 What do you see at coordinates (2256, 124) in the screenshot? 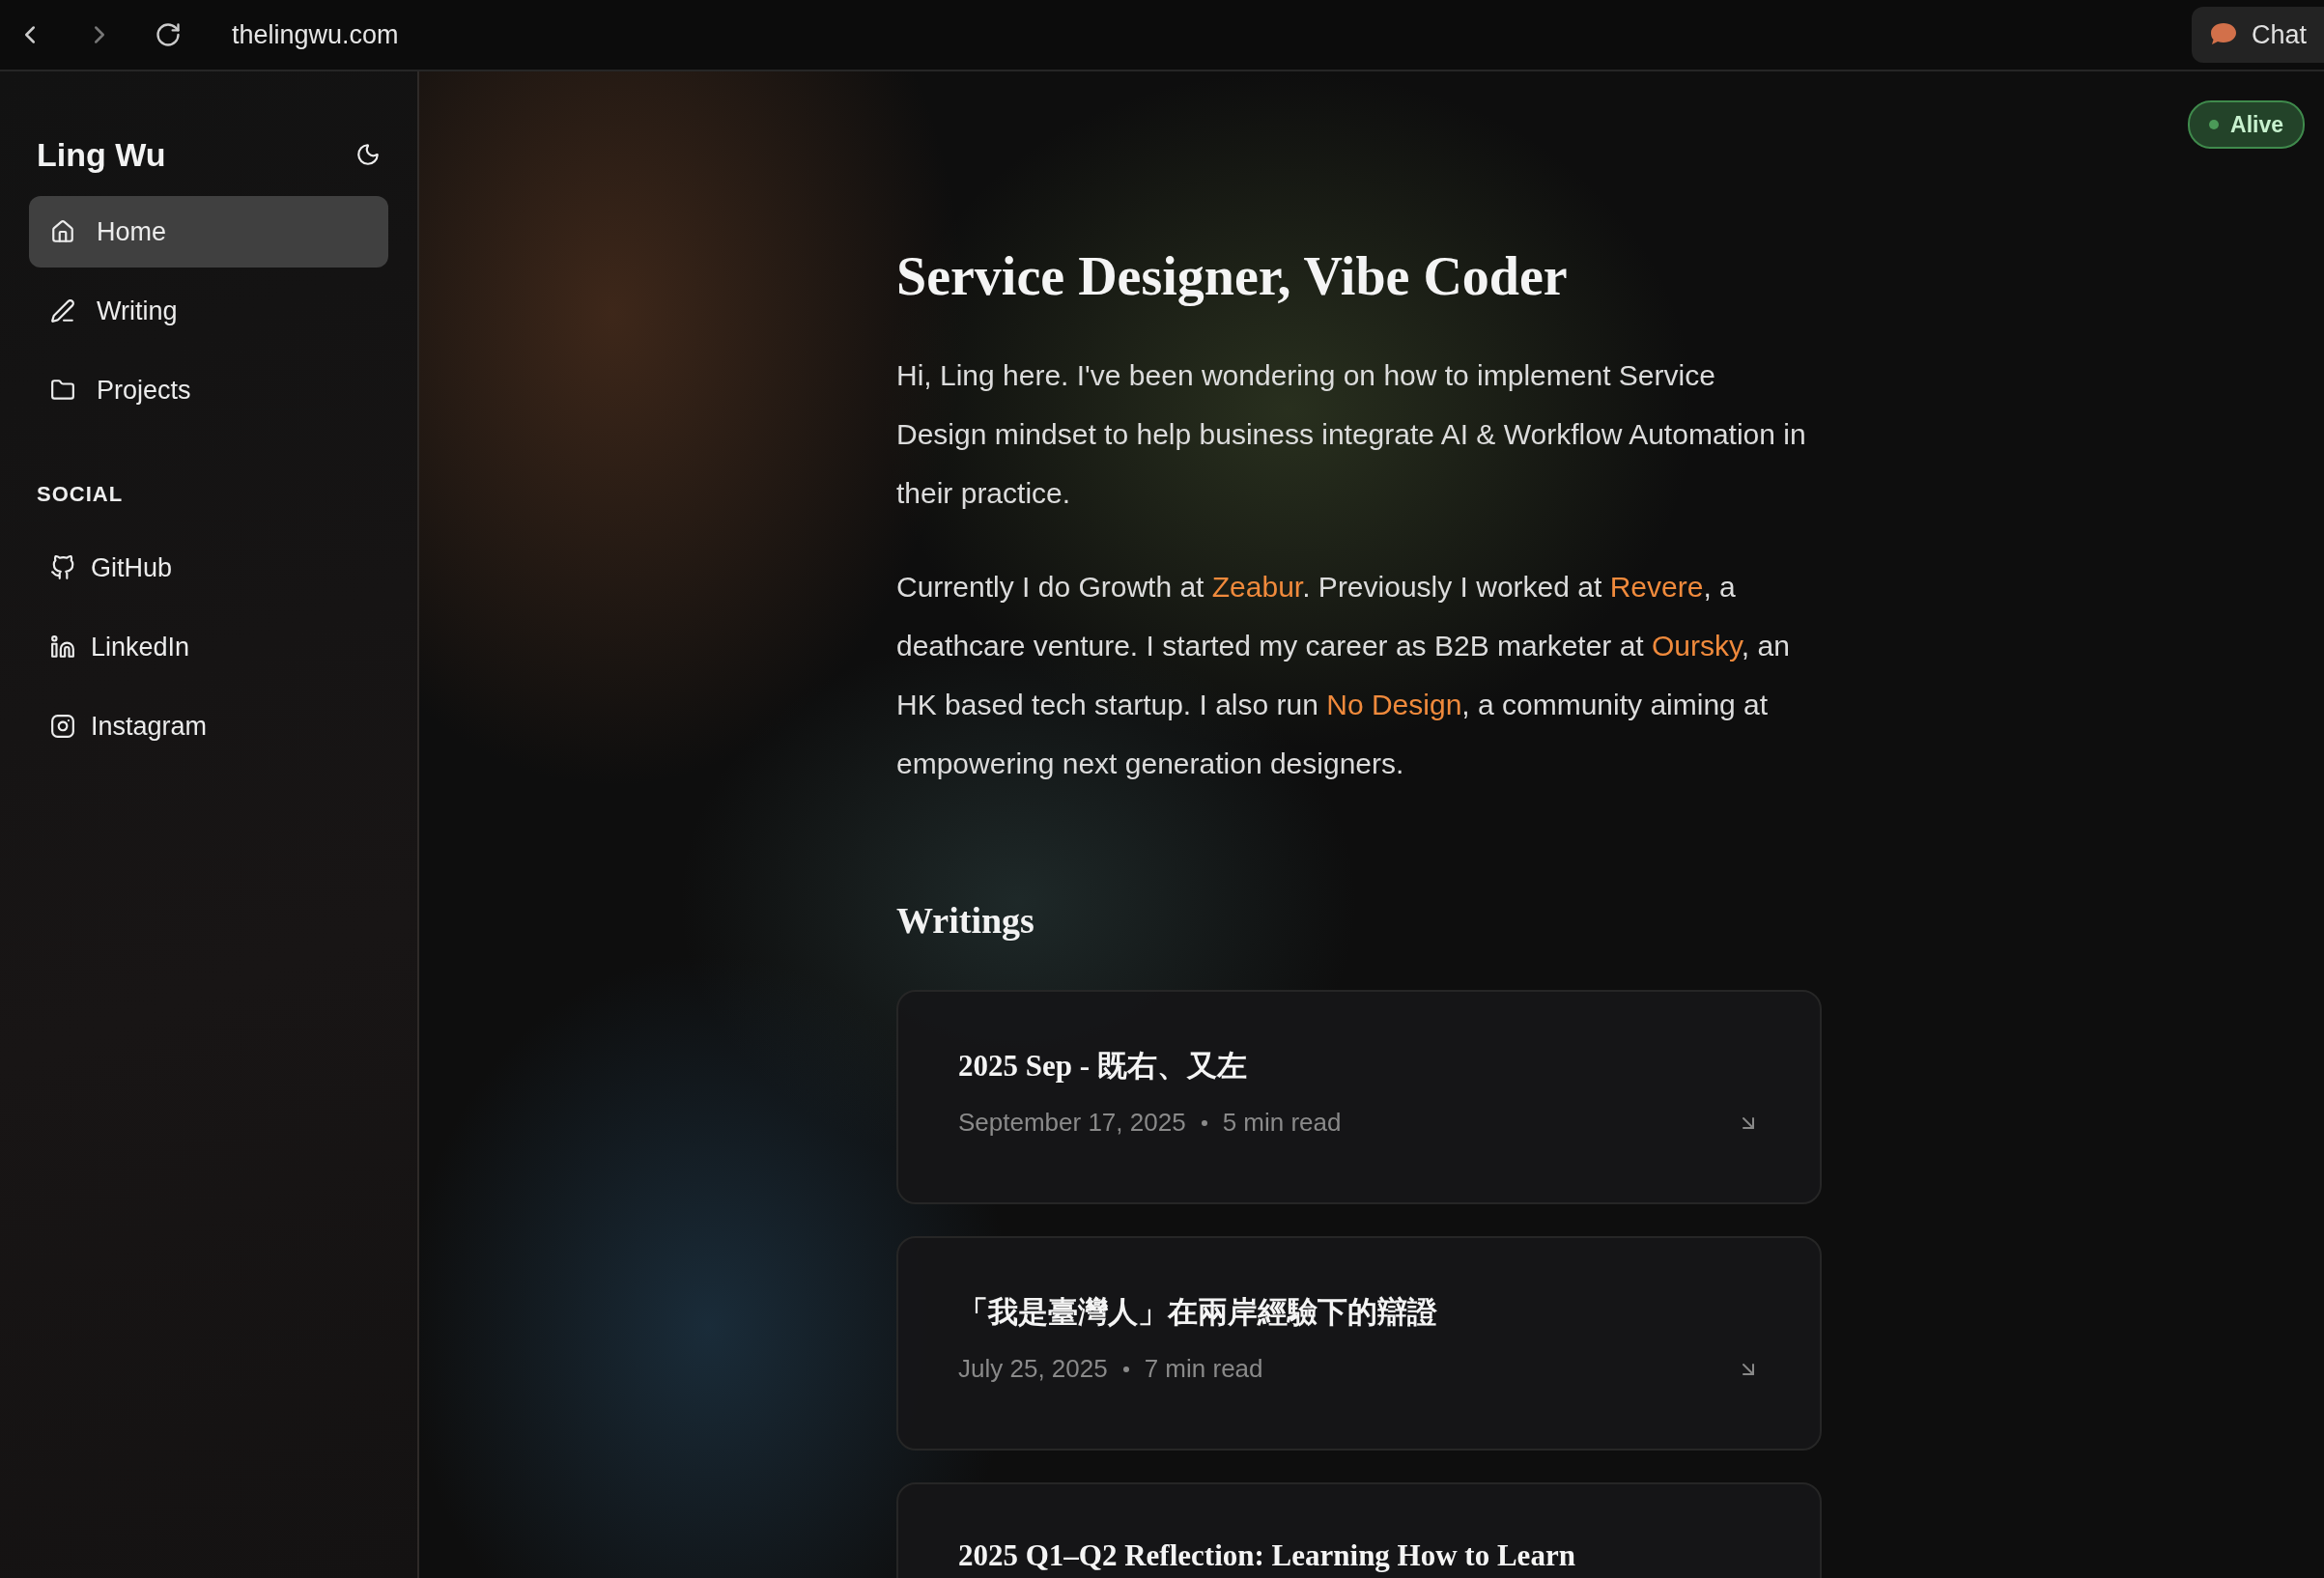
I see `status-text: Alive` at bounding box center [2256, 124].